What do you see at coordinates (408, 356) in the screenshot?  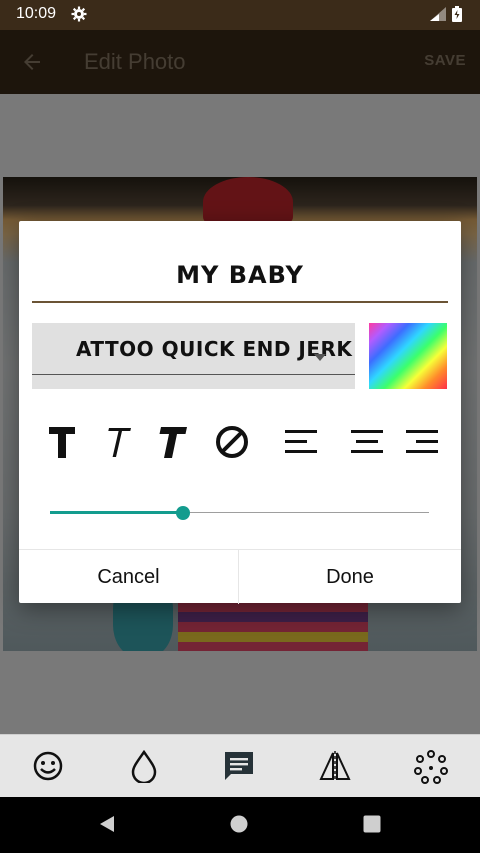 I see `color-picker-swatch` at bounding box center [408, 356].